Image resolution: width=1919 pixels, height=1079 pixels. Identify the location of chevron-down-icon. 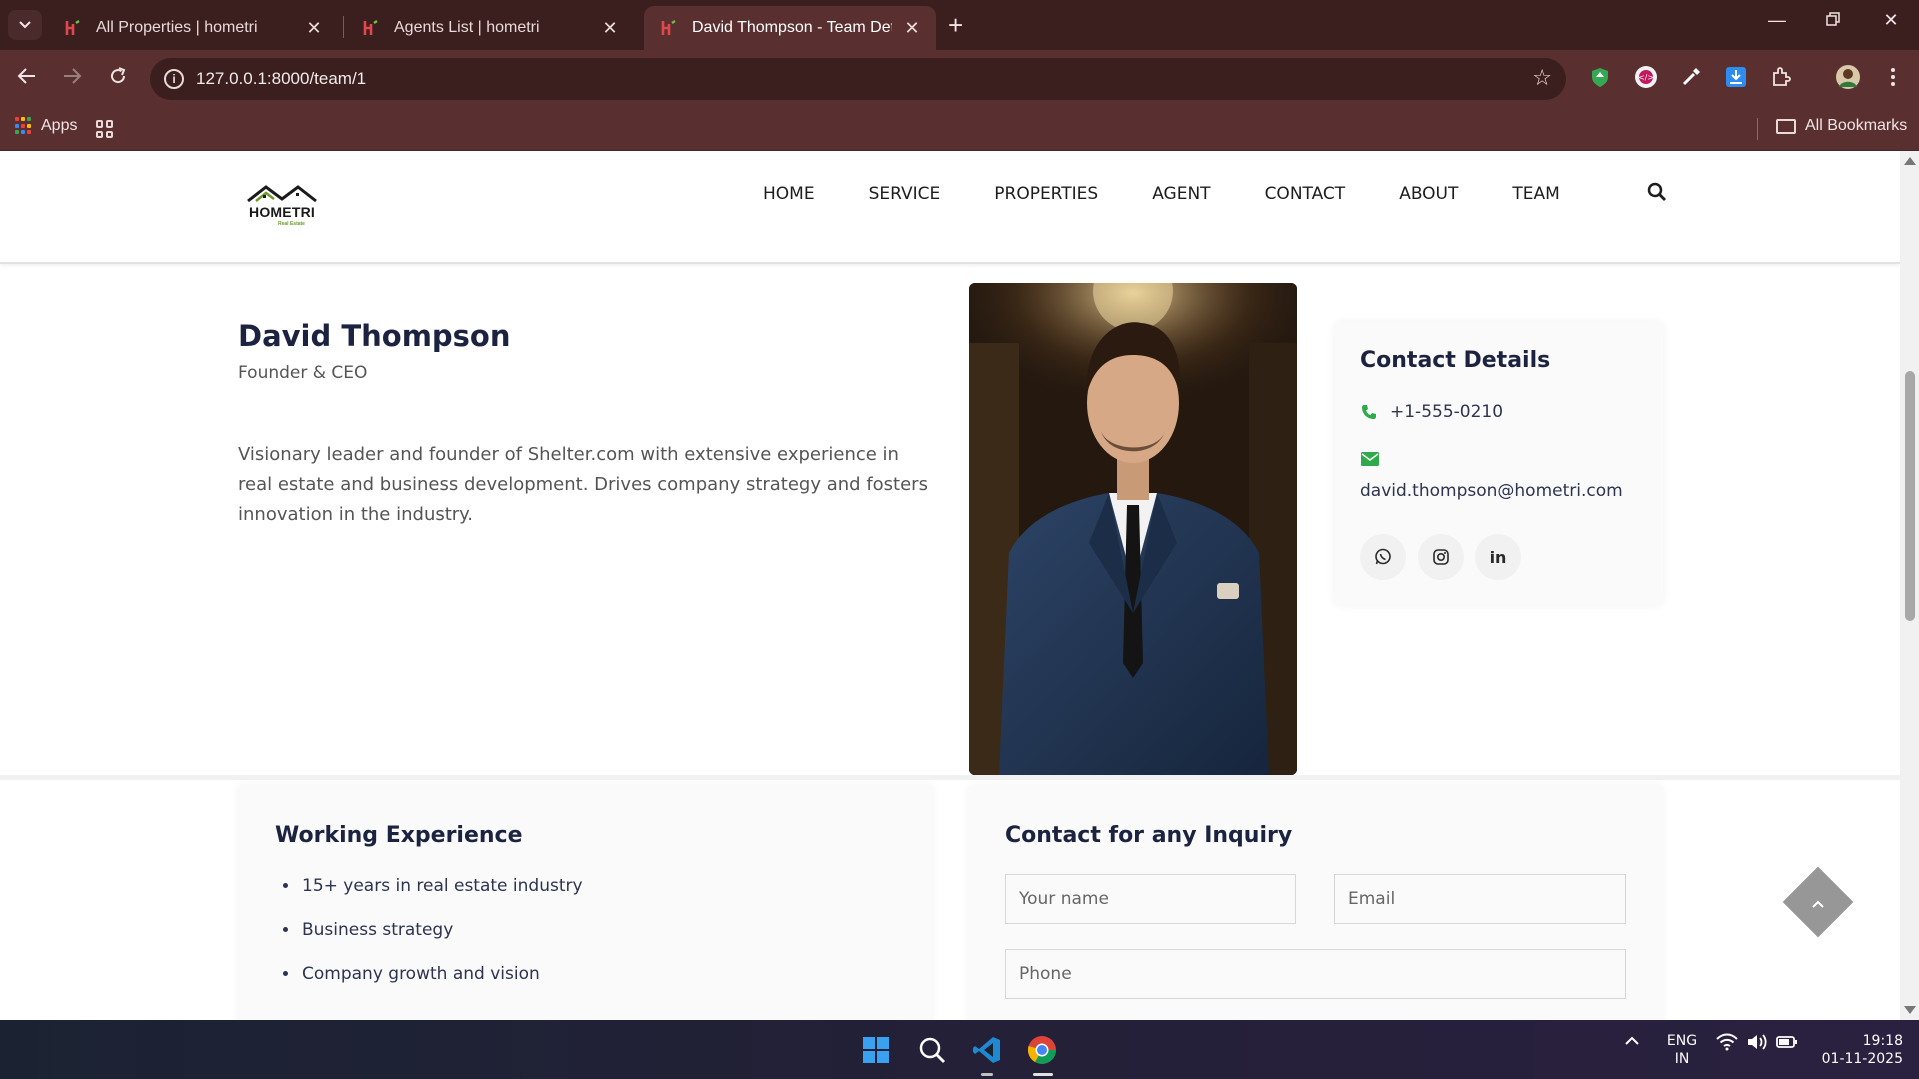
(25, 25).